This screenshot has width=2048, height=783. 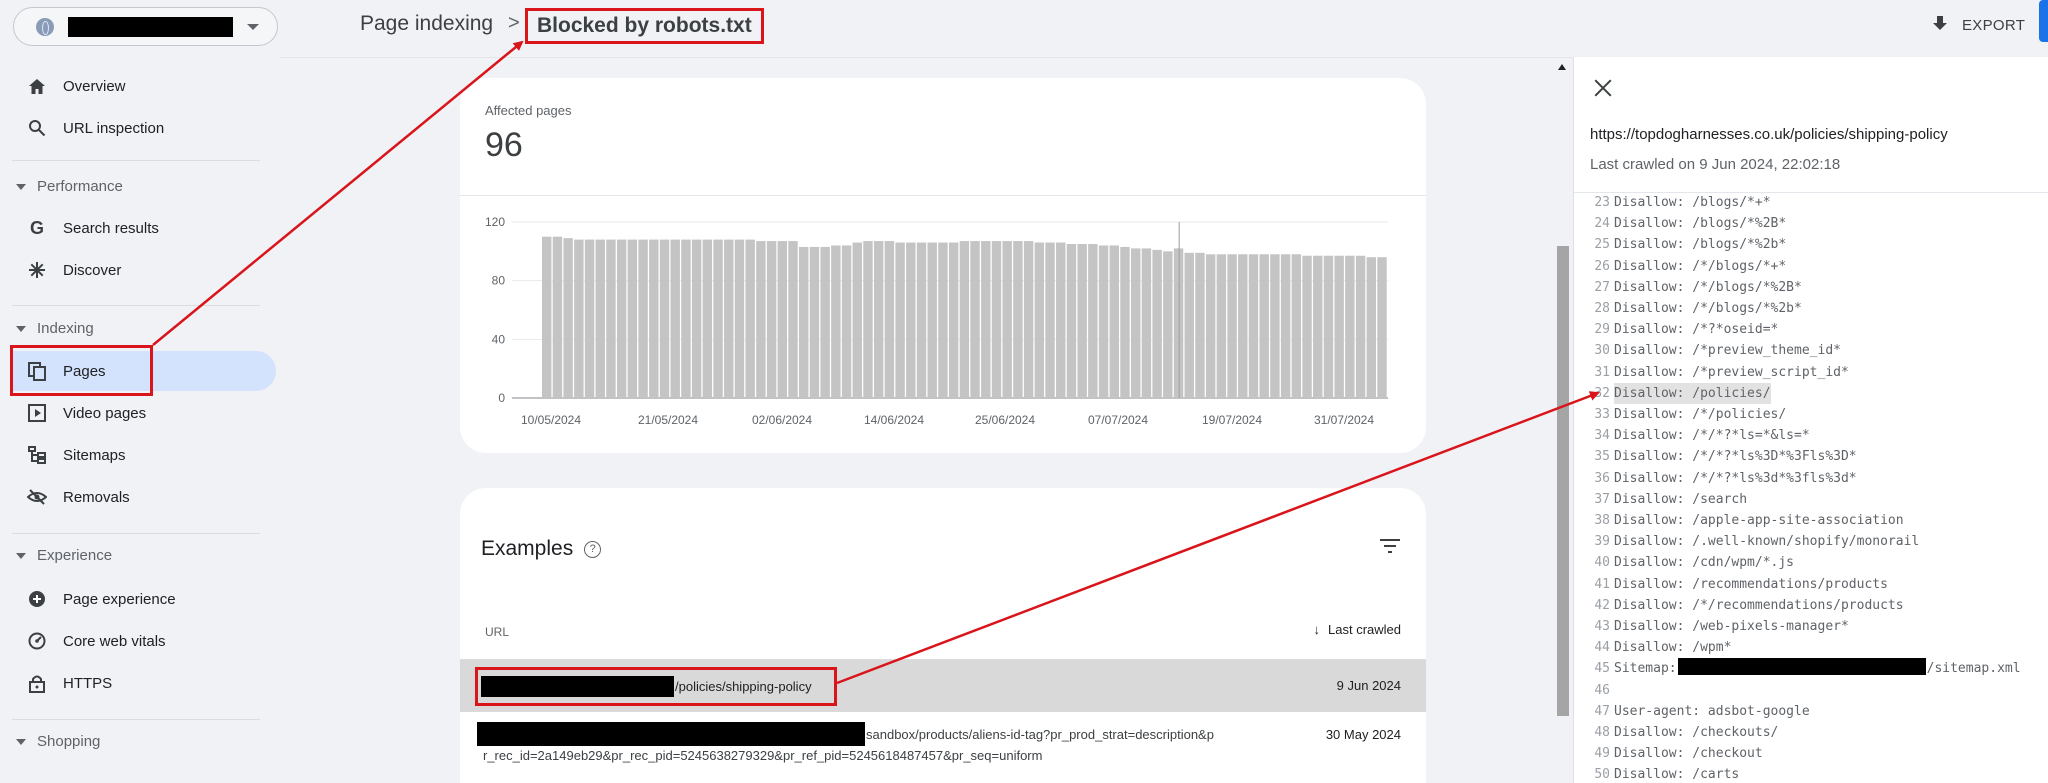 What do you see at coordinates (65, 328) in the screenshot?
I see `section-label: Indexing` at bounding box center [65, 328].